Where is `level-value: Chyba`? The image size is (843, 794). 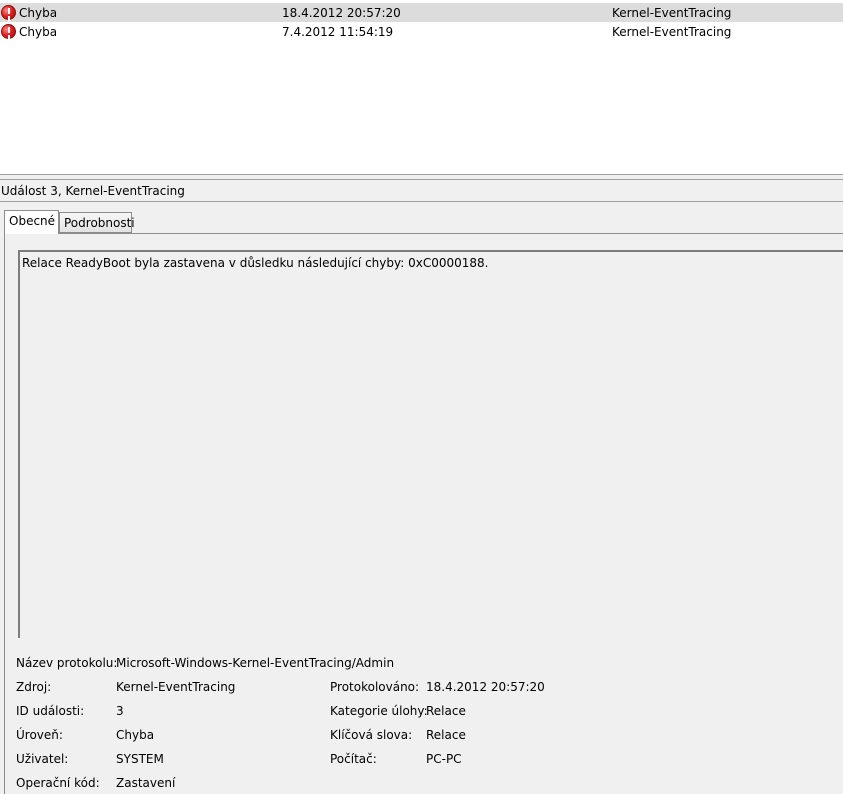
level-value: Chyba is located at coordinates (135, 735).